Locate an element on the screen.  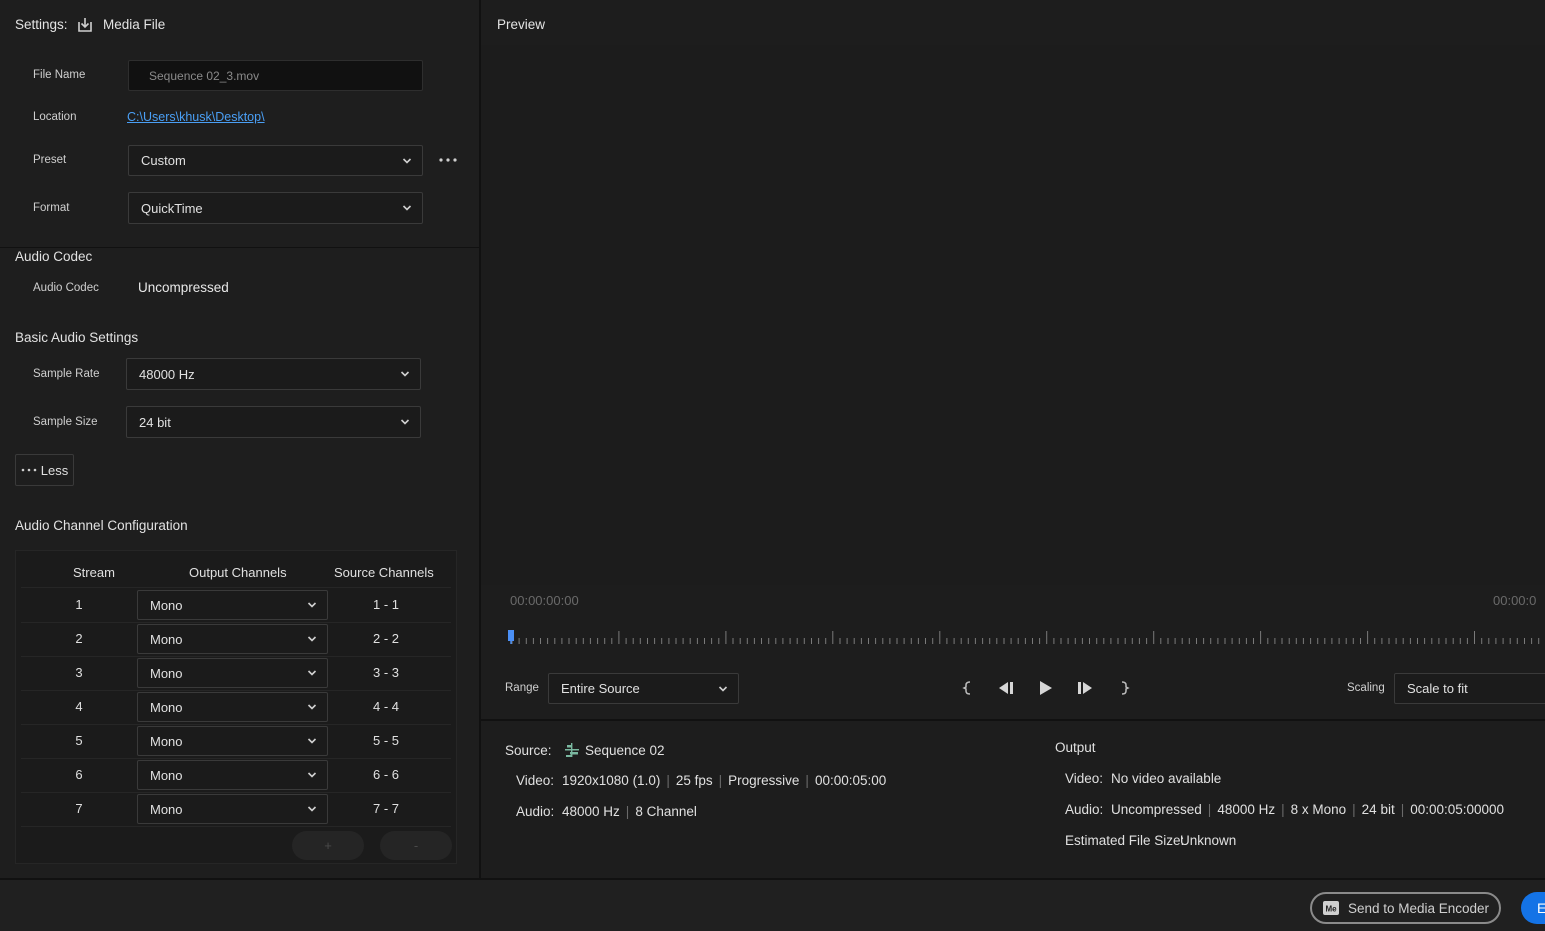
send-to-media-encoder-label: Send to Media Encoder is located at coordinates (1418, 908).